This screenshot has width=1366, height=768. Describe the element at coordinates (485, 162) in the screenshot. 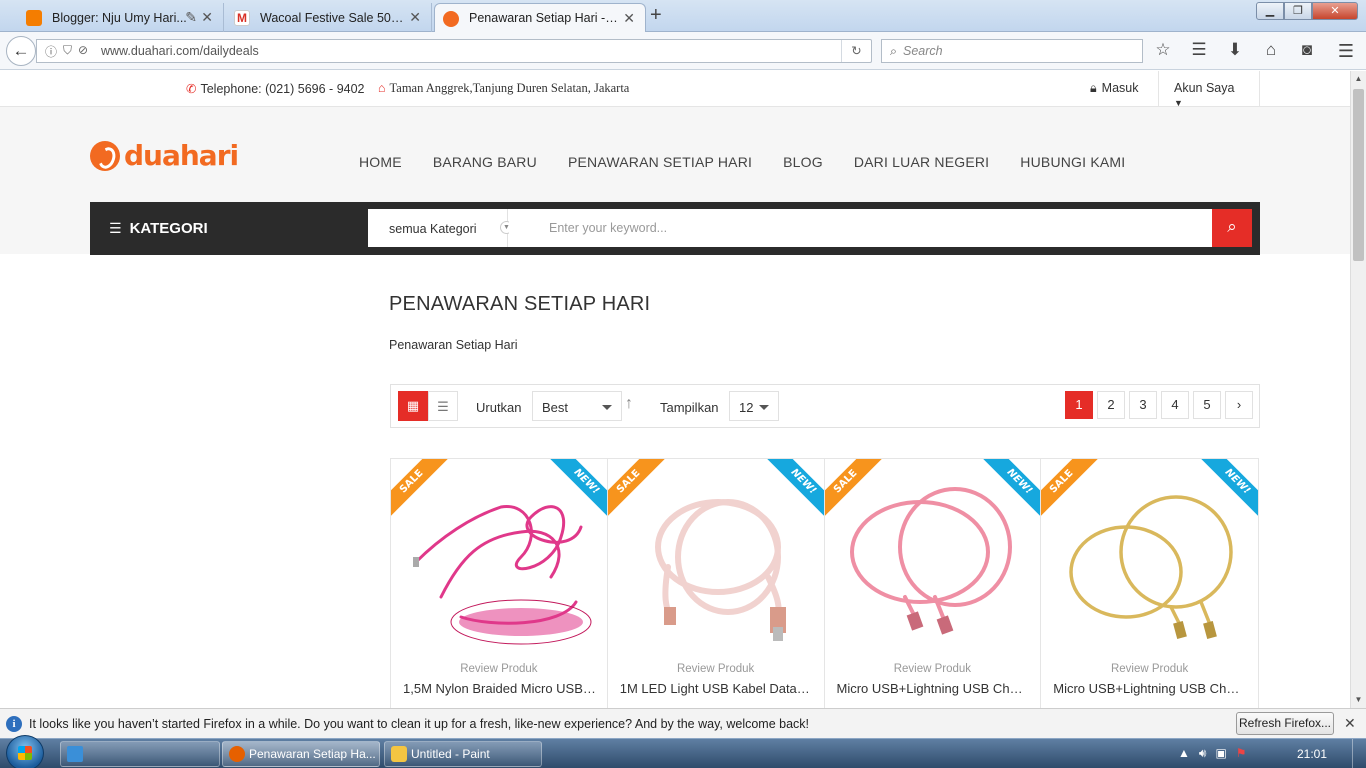

I see `nav-new-items: BARANG BARU` at that location.